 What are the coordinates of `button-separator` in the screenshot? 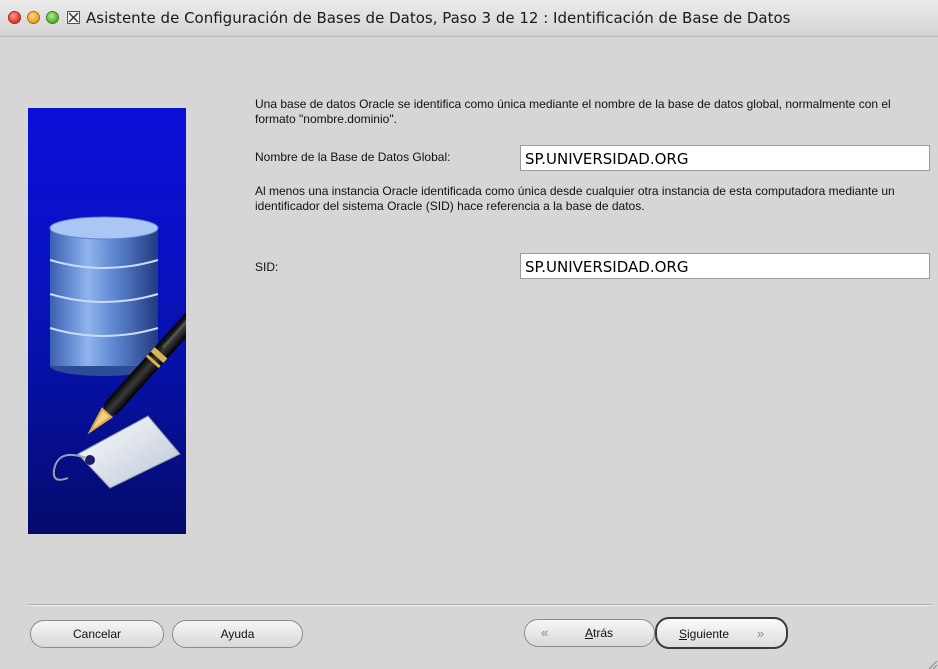 It's located at (480, 605).